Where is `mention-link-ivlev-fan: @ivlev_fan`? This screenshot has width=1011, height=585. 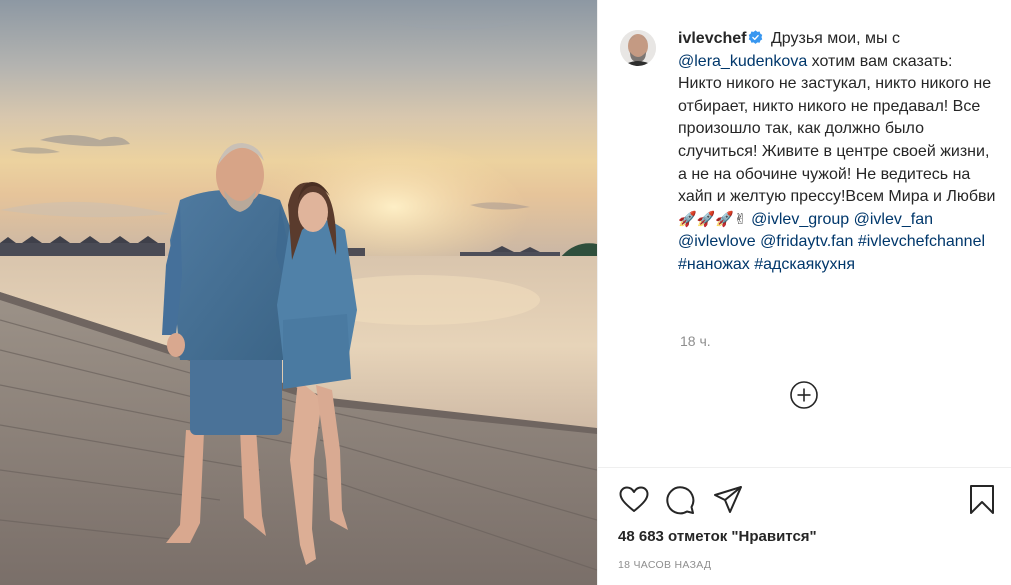 mention-link-ivlev-fan: @ivlev_fan is located at coordinates (893, 219).